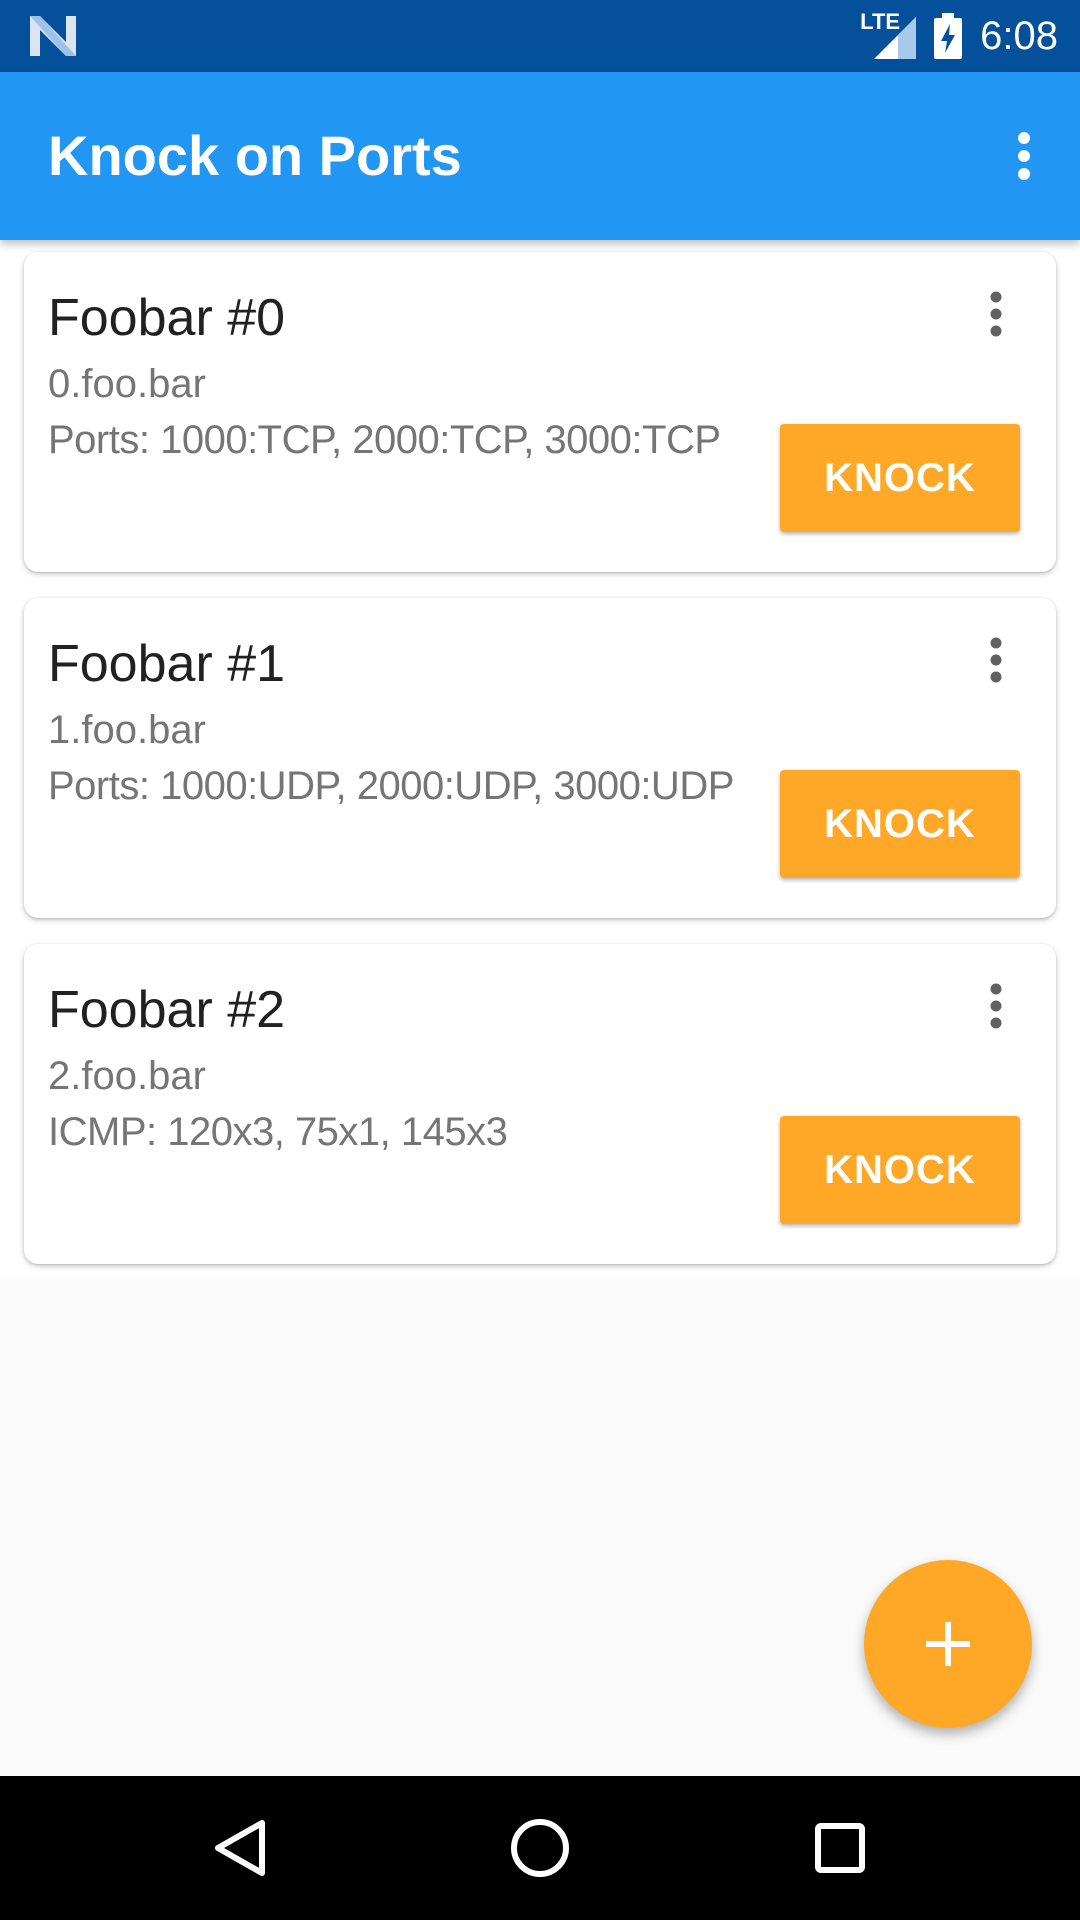  Describe the element at coordinates (167, 664) in the screenshot. I see `card-title: Foobar #1` at that location.